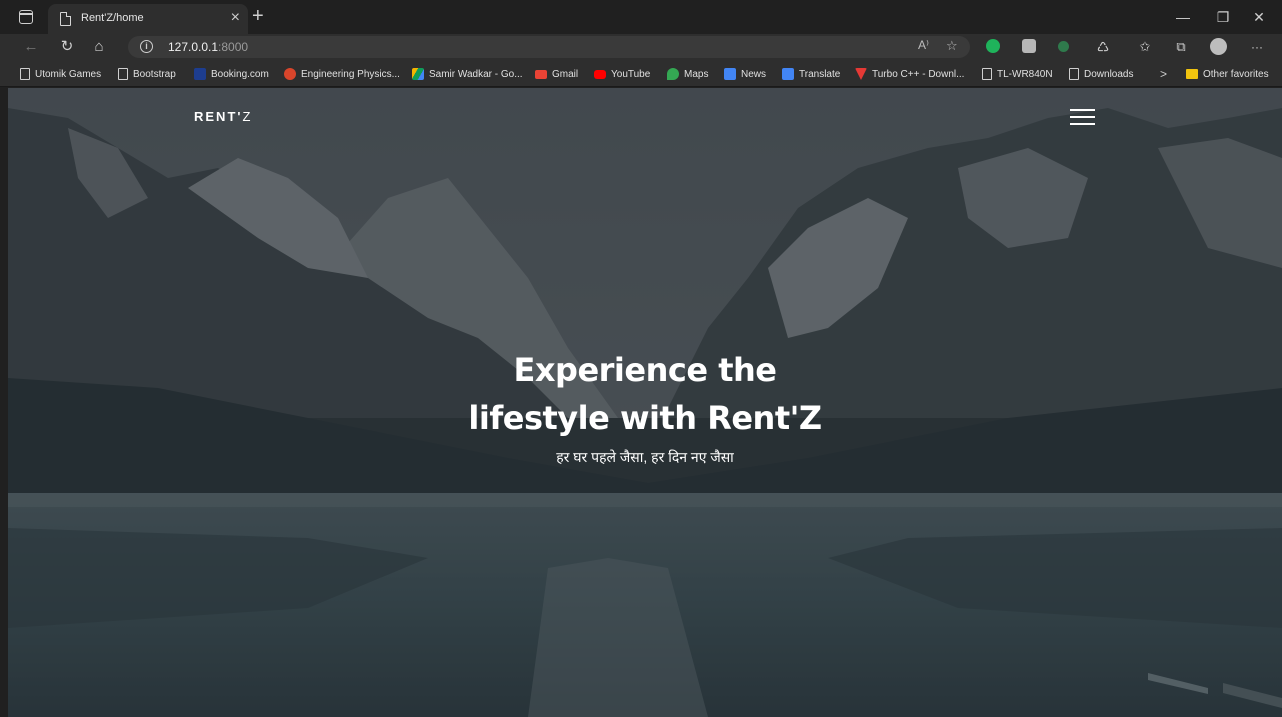  What do you see at coordinates (923, 45) in the screenshot?
I see `read-aloud-icon: A⁾` at bounding box center [923, 45].